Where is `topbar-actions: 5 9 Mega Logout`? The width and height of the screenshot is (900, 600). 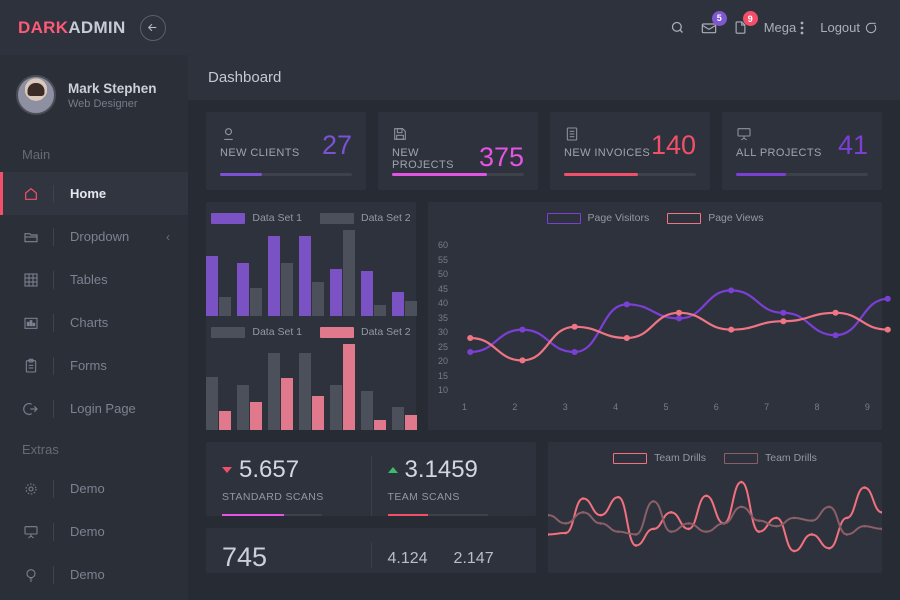 topbar-actions: 5 9 Mega Logout is located at coordinates (785, 23).